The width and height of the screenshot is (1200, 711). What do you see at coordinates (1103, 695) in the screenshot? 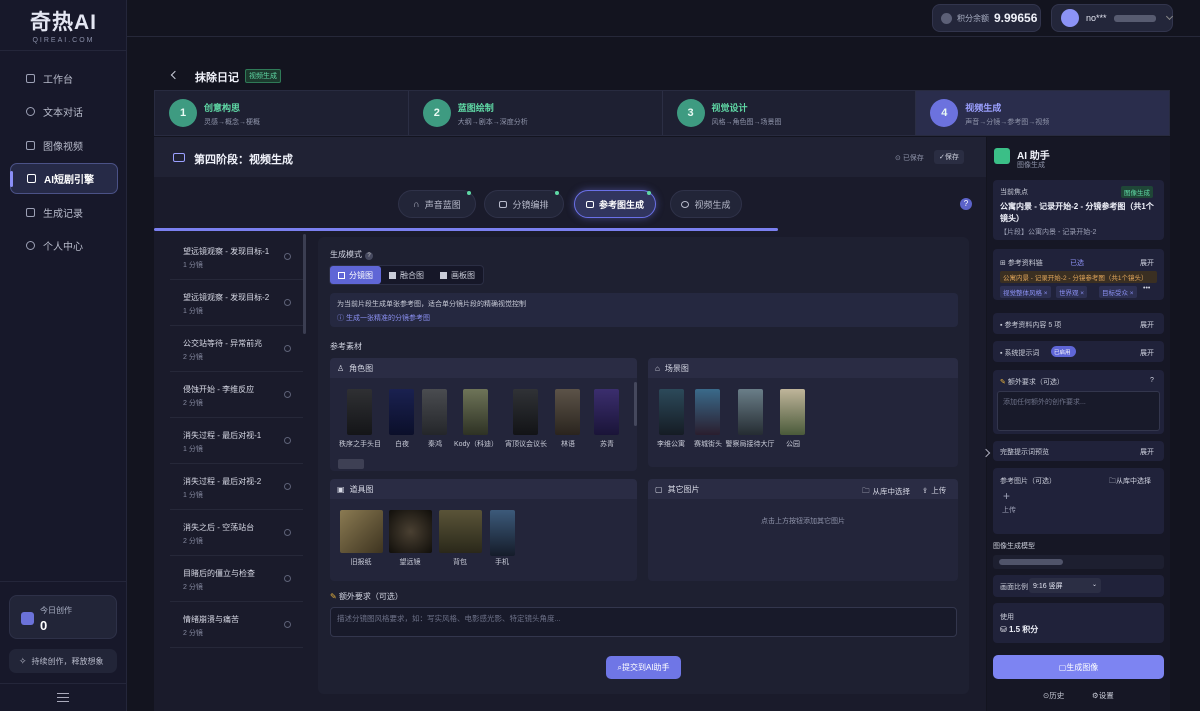
I see `settings-button: ⚙设置` at bounding box center [1103, 695].